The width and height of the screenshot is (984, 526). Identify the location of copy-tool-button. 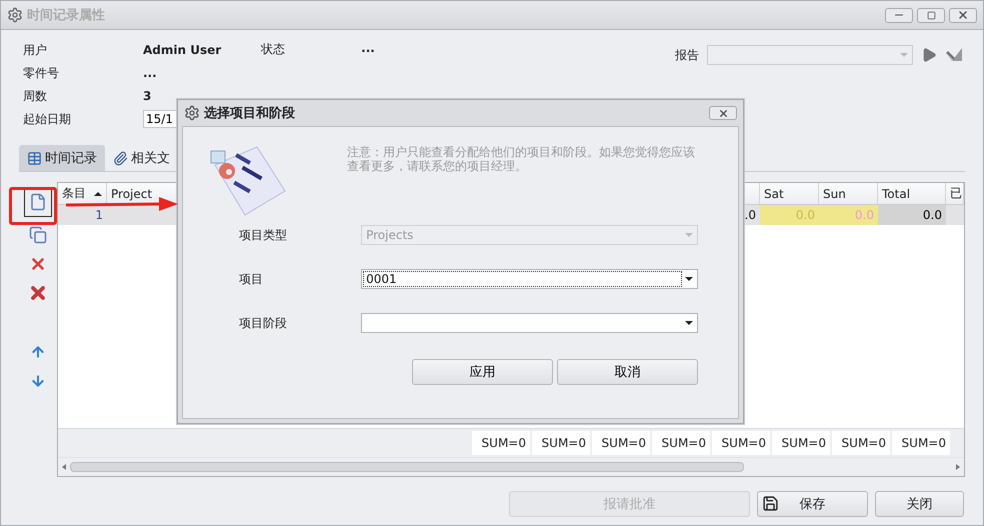
(38, 234).